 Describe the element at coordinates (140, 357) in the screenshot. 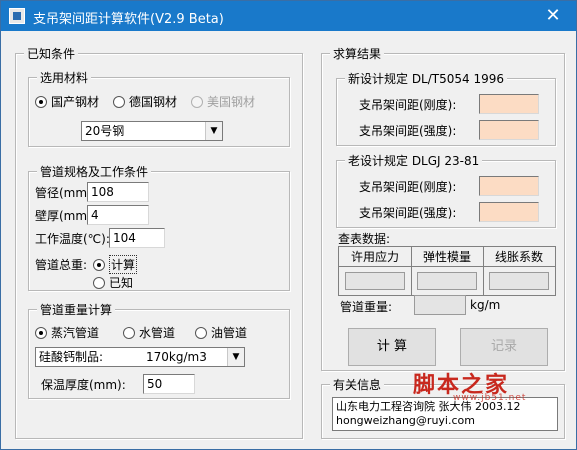

I see `insulation-material-select: 硅酸钙制品: 170kg/m3 ▼` at that location.